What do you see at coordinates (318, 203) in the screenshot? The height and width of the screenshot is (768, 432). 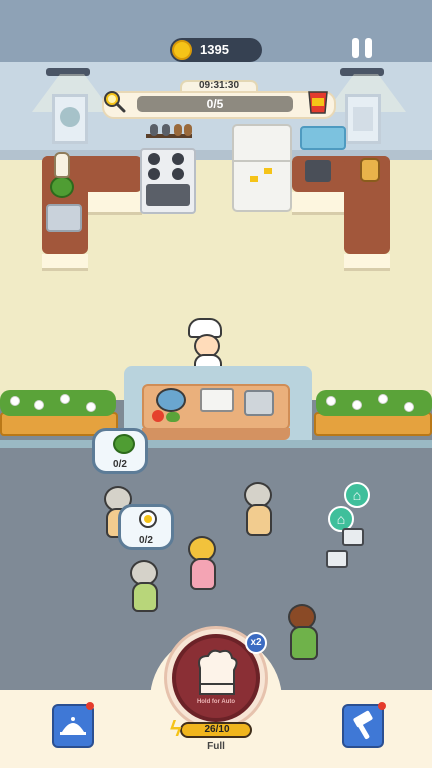 I see `counter-right-front` at bounding box center [318, 203].